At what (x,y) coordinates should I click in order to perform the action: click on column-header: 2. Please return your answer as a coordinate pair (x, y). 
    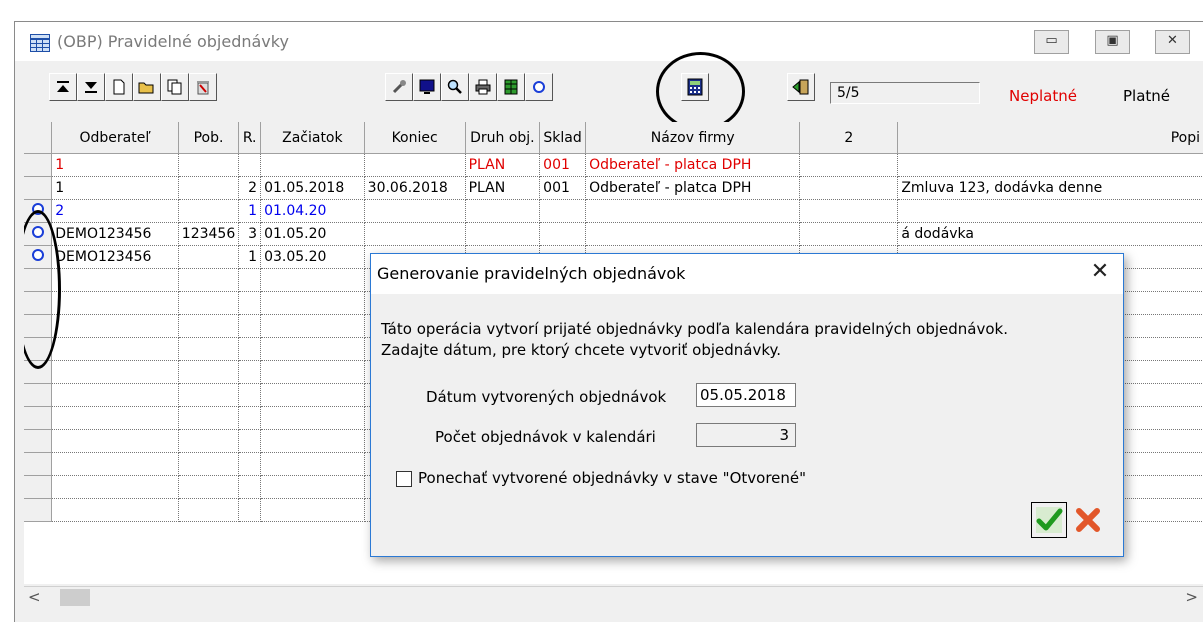
    Looking at the image, I should click on (849, 138).